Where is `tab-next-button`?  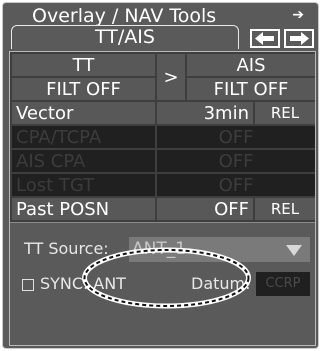 tab-next-button is located at coordinates (299, 38).